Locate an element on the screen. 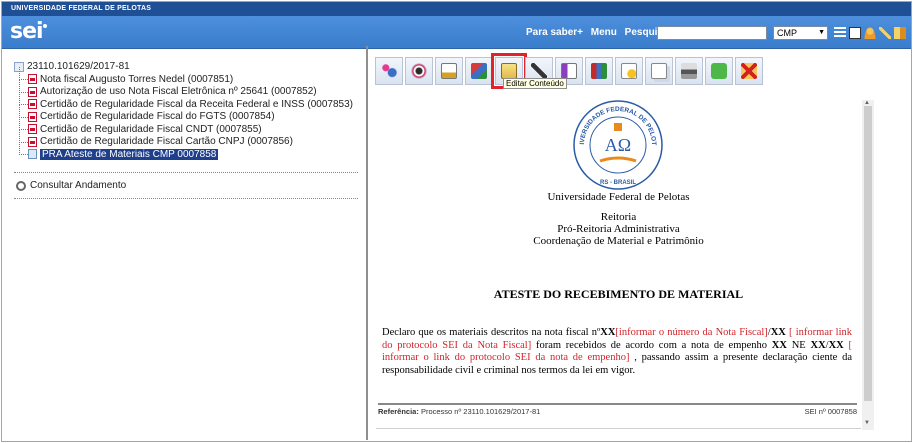 The image size is (913, 443). consultar-andamento-link: Consultar Andamento is located at coordinates (71, 185).